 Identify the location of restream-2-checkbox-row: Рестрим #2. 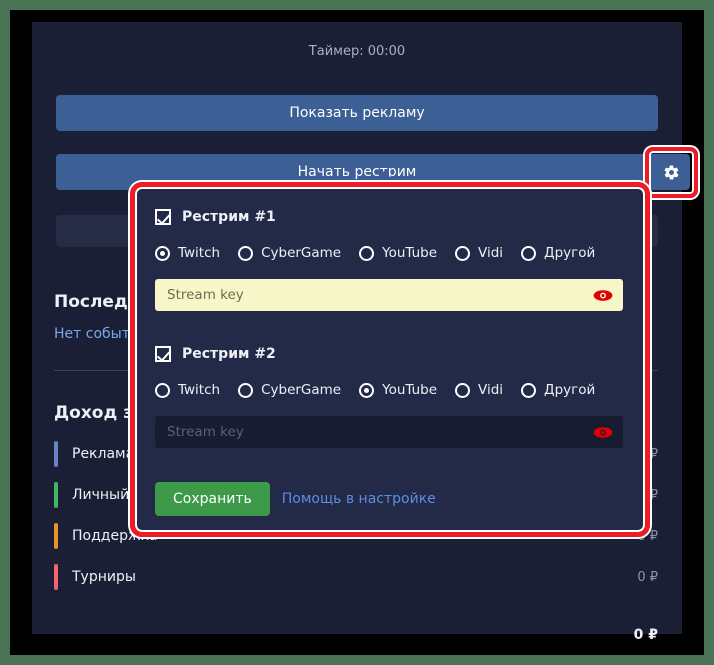
(390, 354).